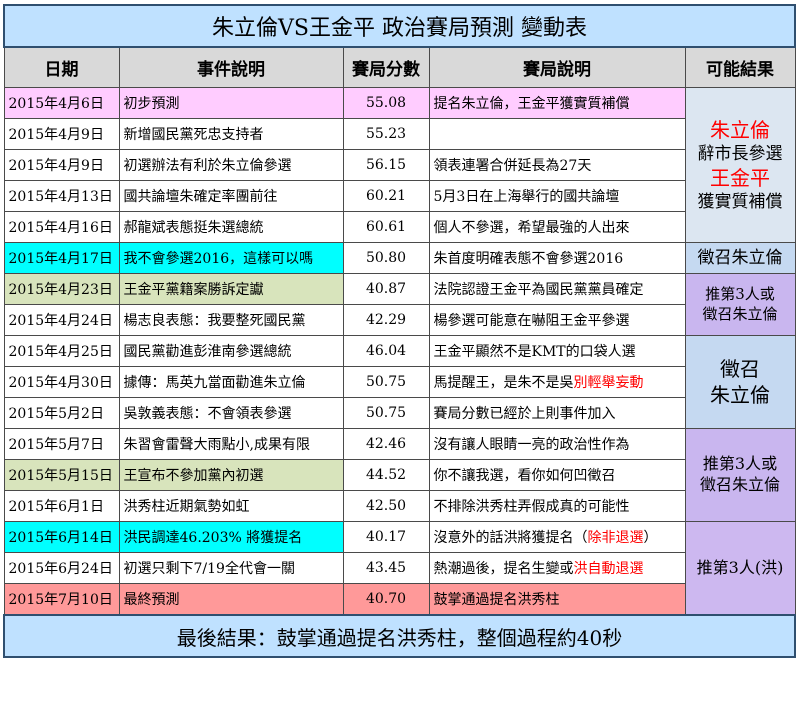 The image size is (798, 710). Describe the element at coordinates (231, 599) in the screenshot. I see `row-event: 最終預測` at that location.